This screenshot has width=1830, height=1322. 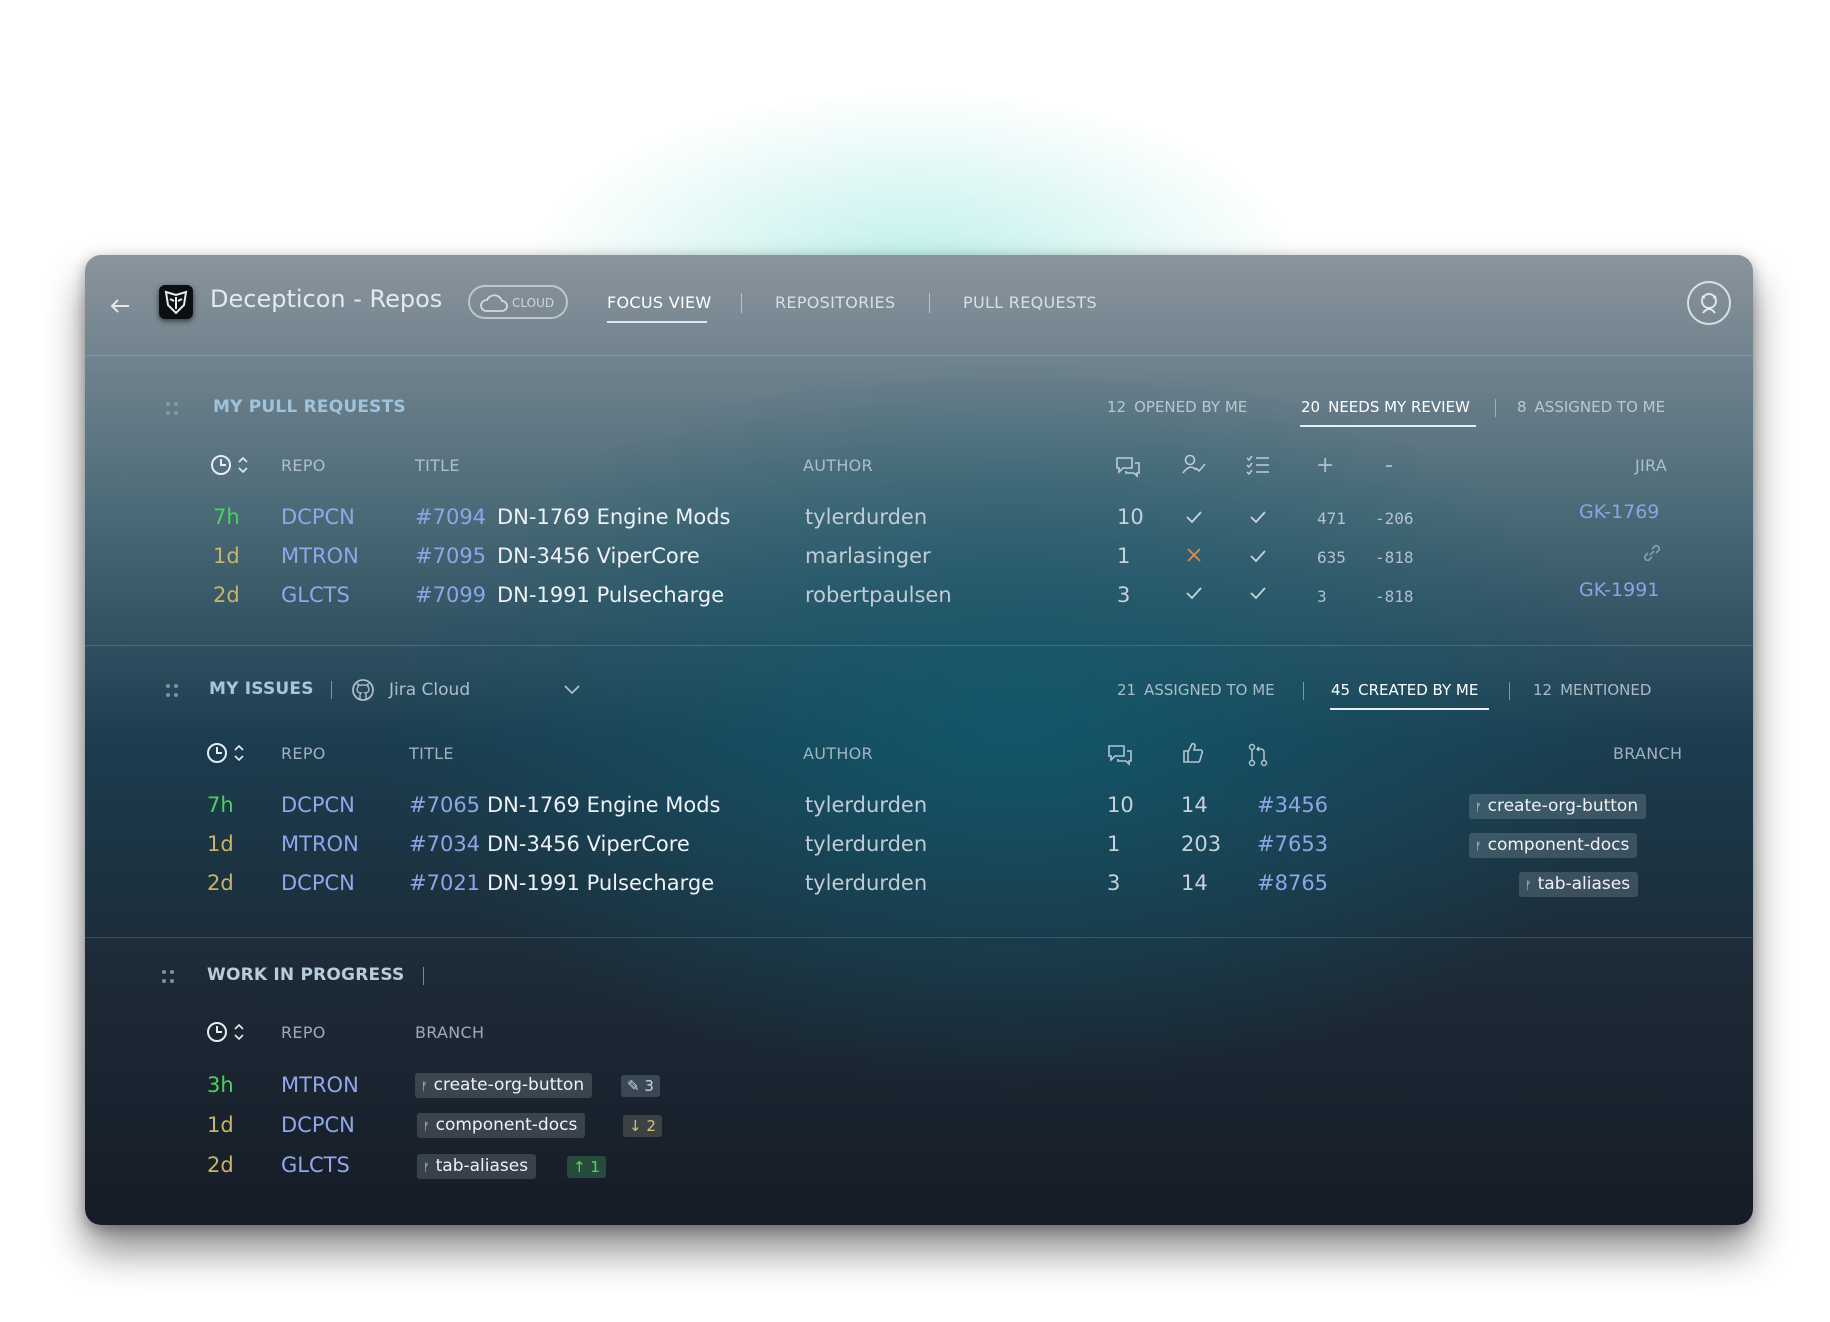 I want to click on back-arrow-icon, so click(x=120, y=306).